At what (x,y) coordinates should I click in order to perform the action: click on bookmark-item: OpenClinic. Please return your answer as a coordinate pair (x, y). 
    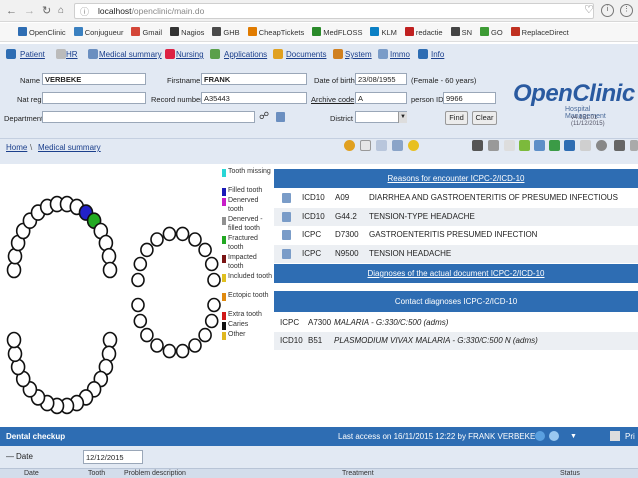
    Looking at the image, I should click on (42, 32).